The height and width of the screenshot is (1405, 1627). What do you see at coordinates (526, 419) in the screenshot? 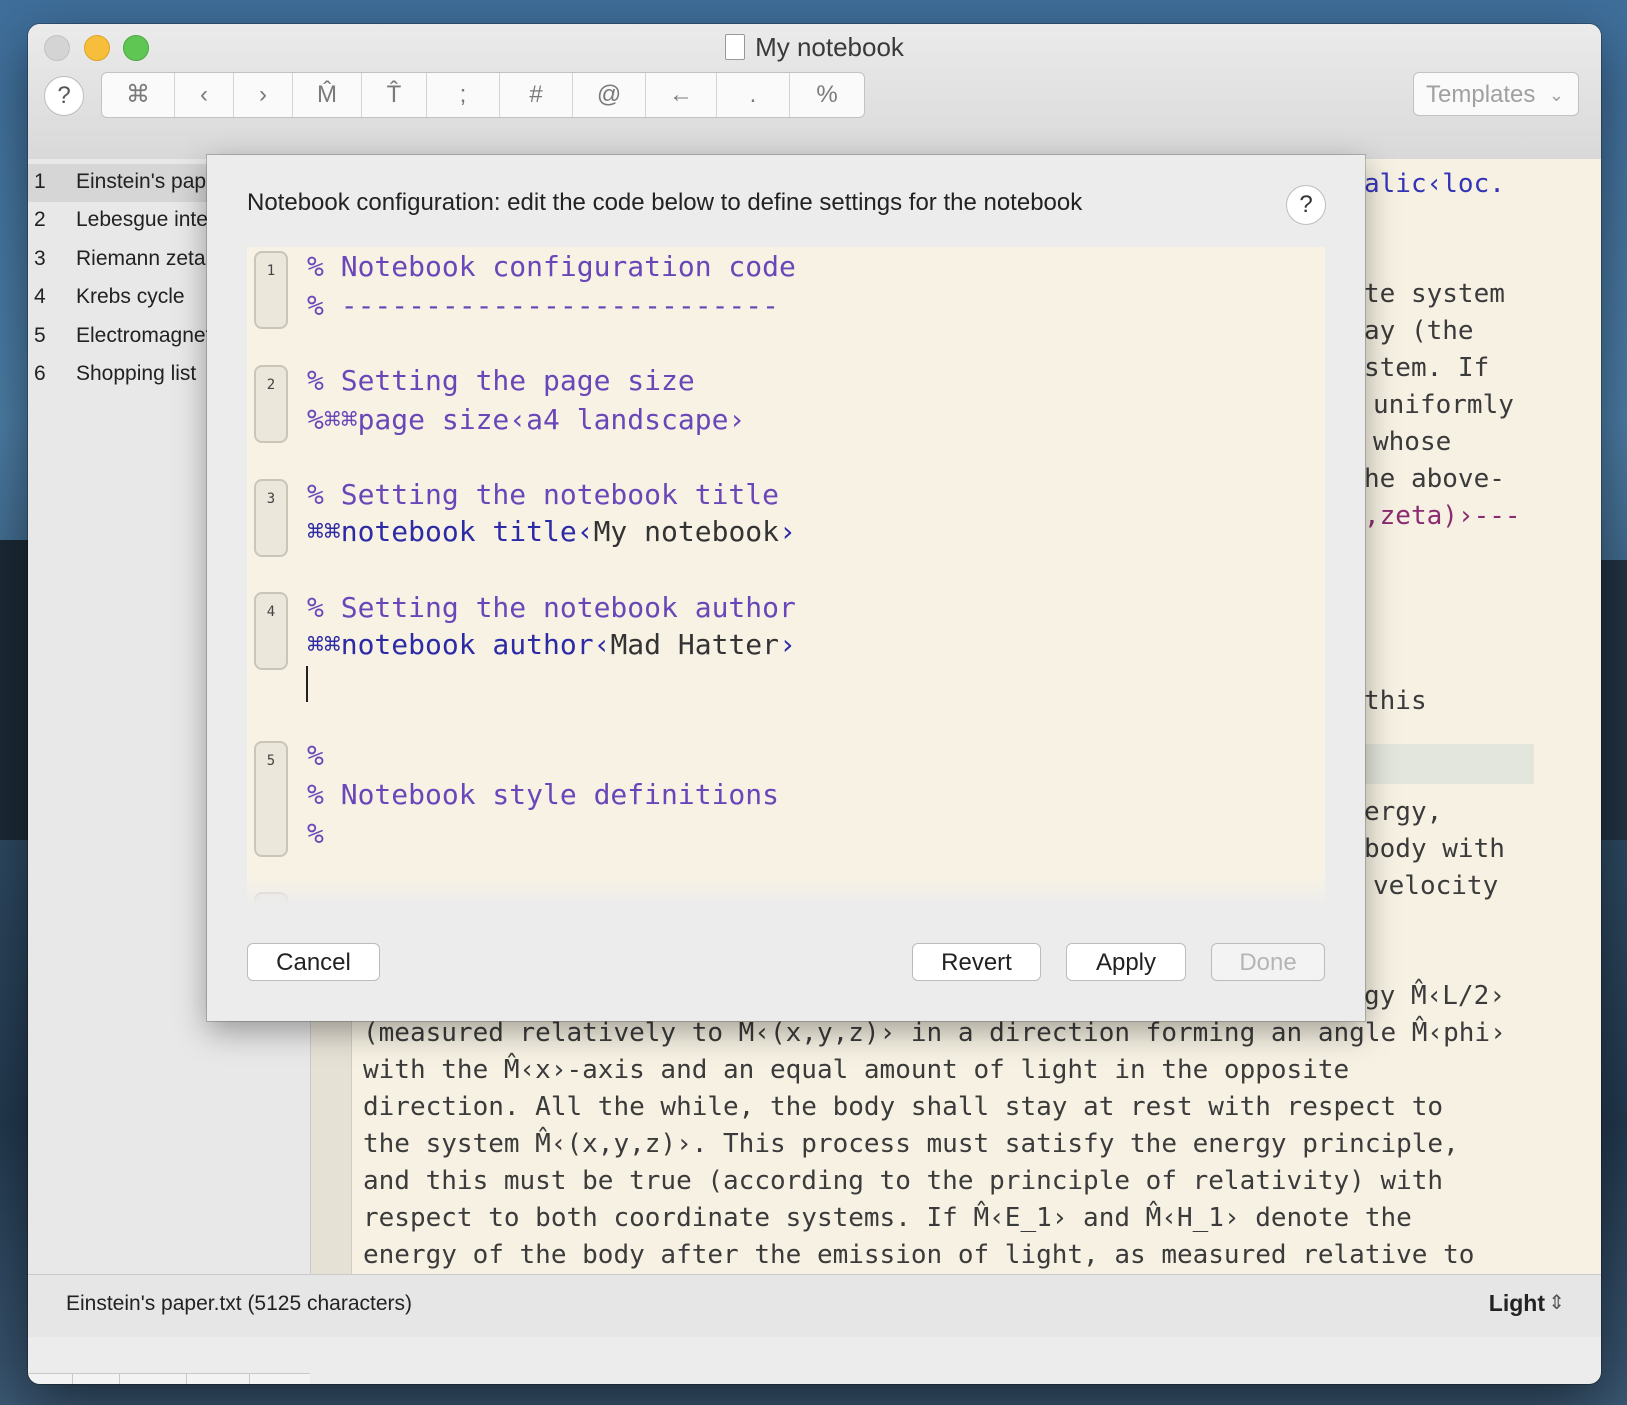
I see `code-line: %⌘⌘page size‹a4 landscape›` at bounding box center [526, 419].